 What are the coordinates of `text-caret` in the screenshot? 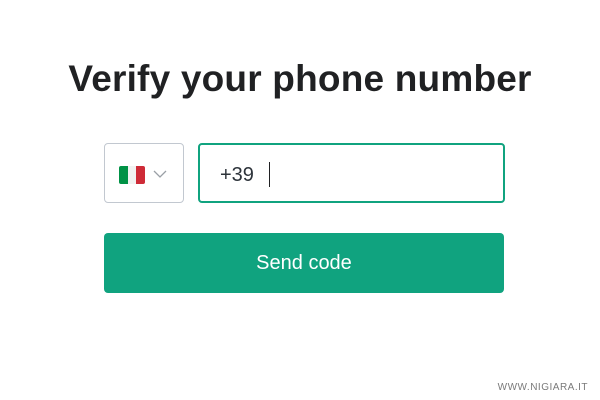 It's located at (269, 174).